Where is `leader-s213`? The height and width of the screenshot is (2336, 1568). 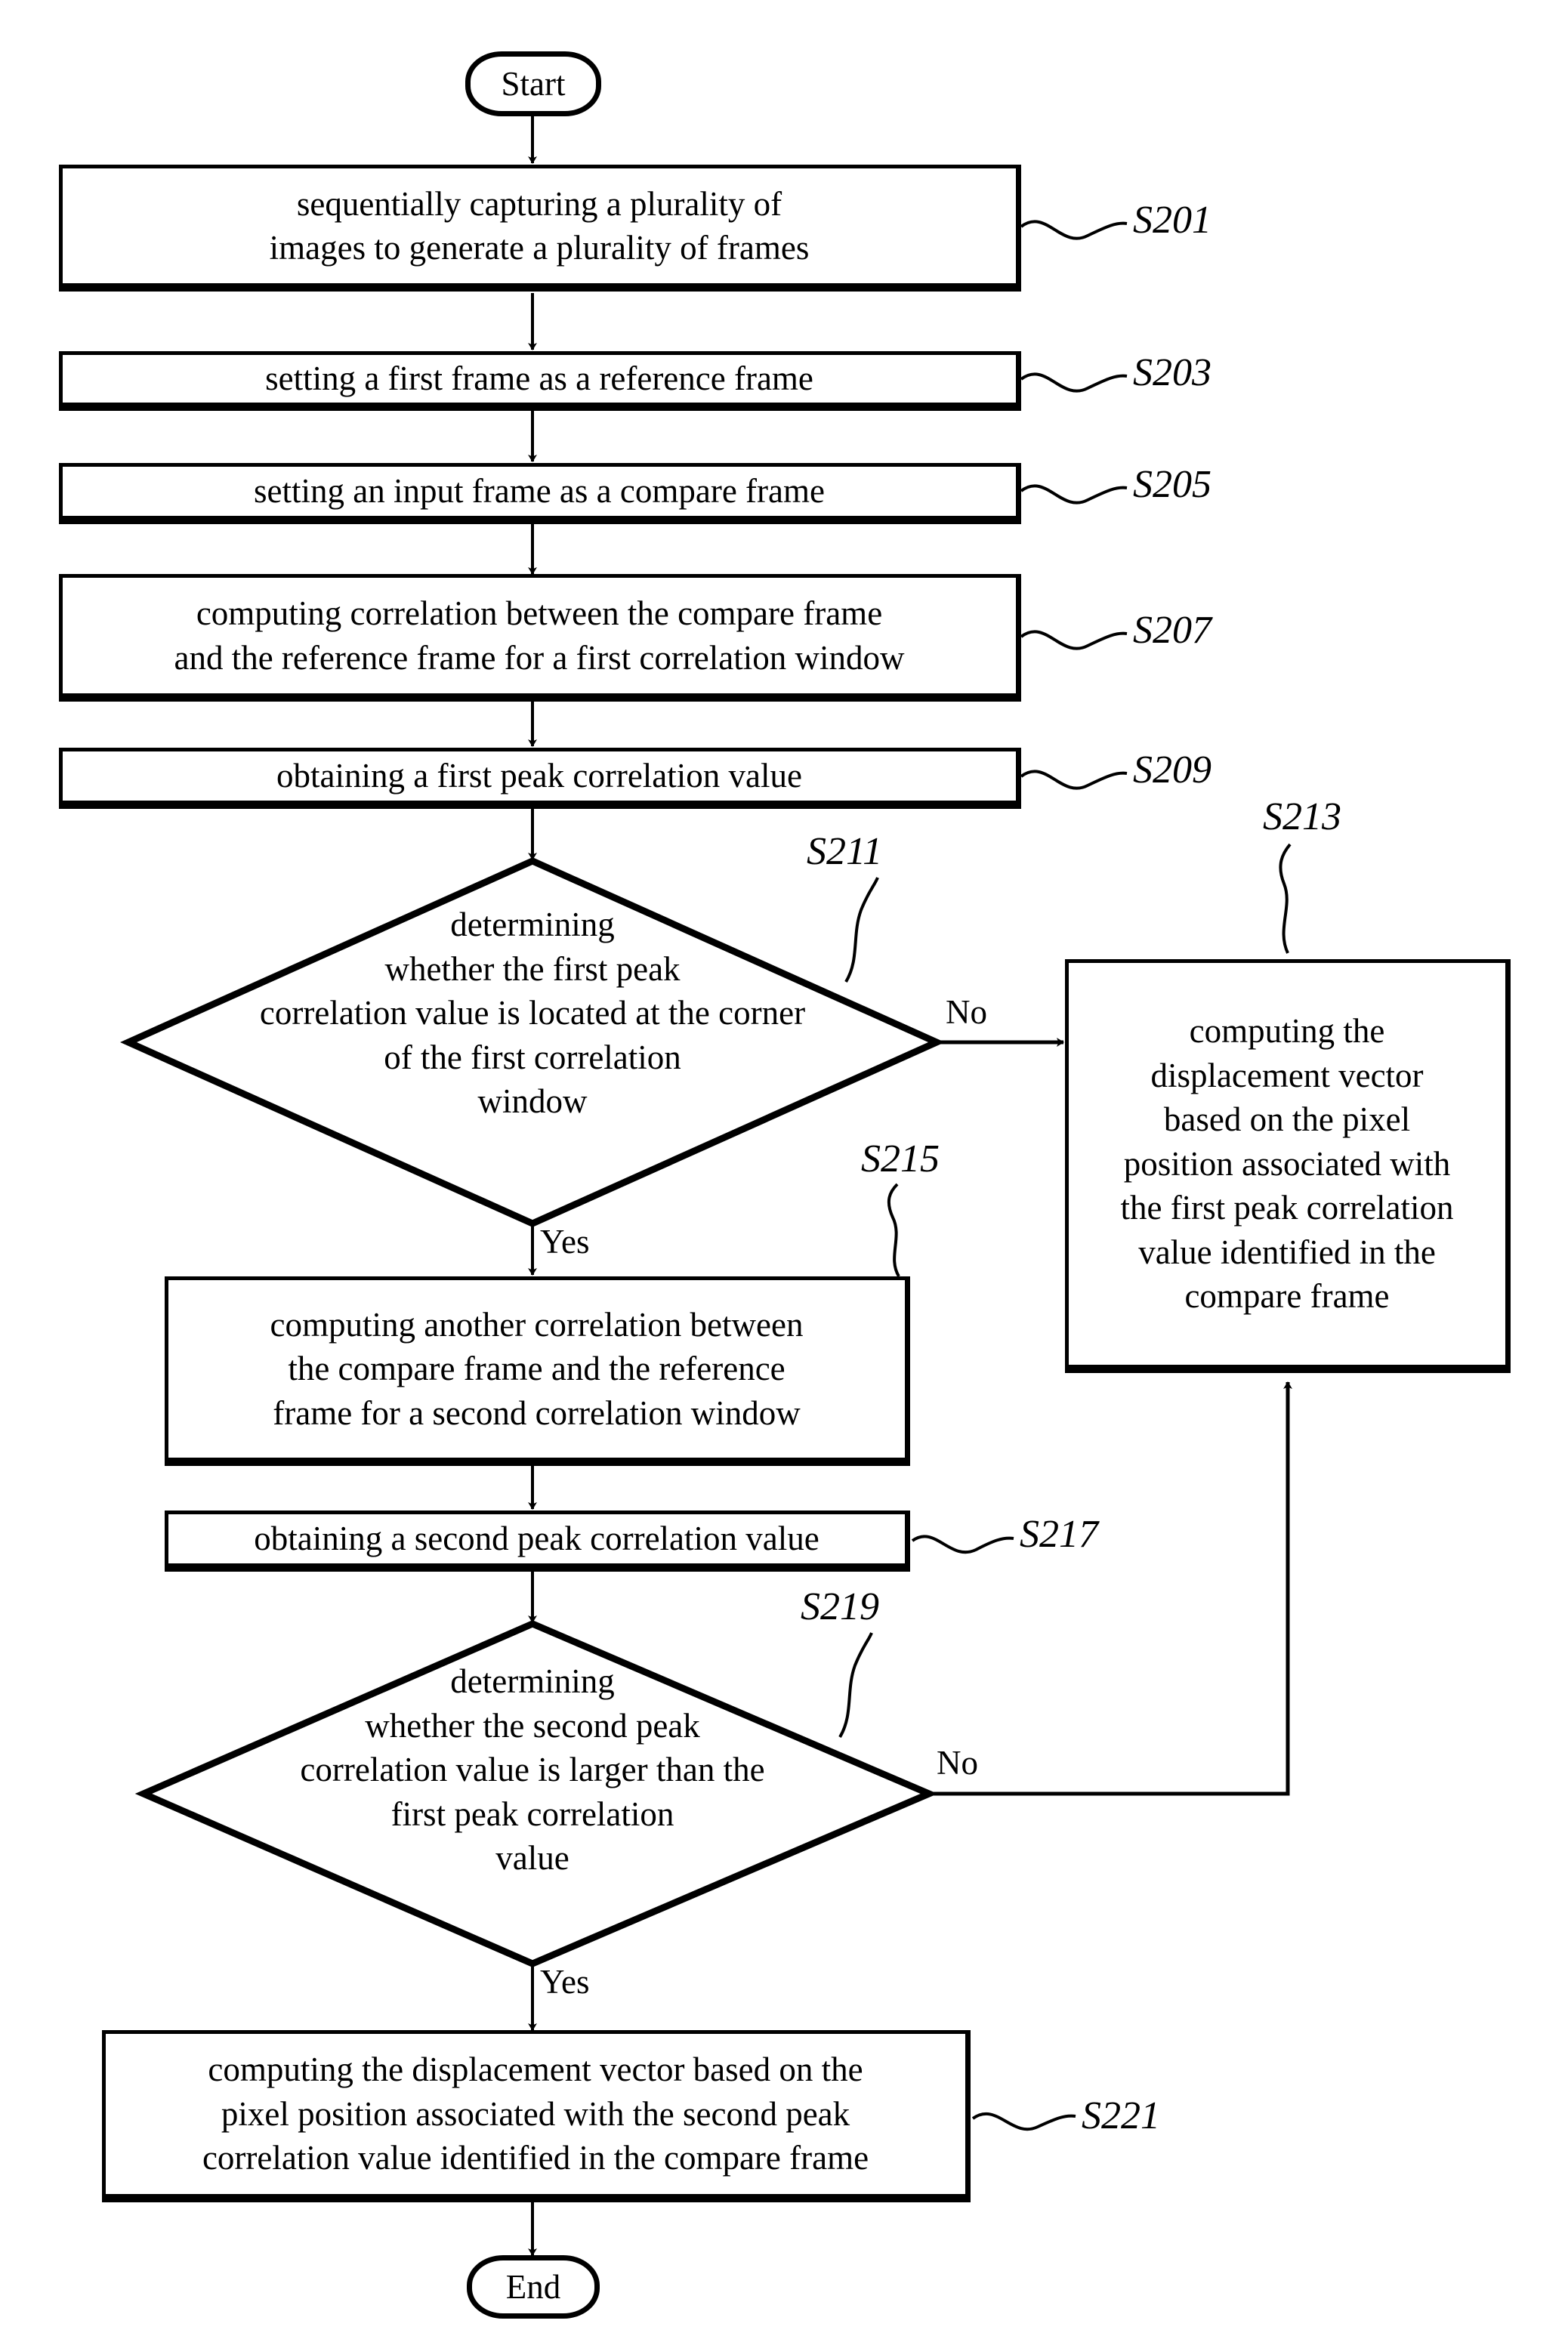
leader-s213 is located at coordinates (1285, 898).